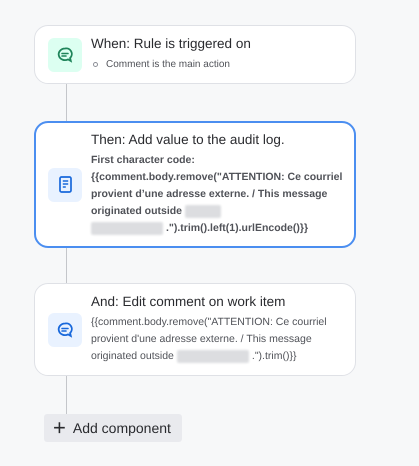 The height and width of the screenshot is (466, 419). What do you see at coordinates (195, 54) in the screenshot?
I see `trigger-card: When: Rule is triggered on Comment is the main action` at bounding box center [195, 54].